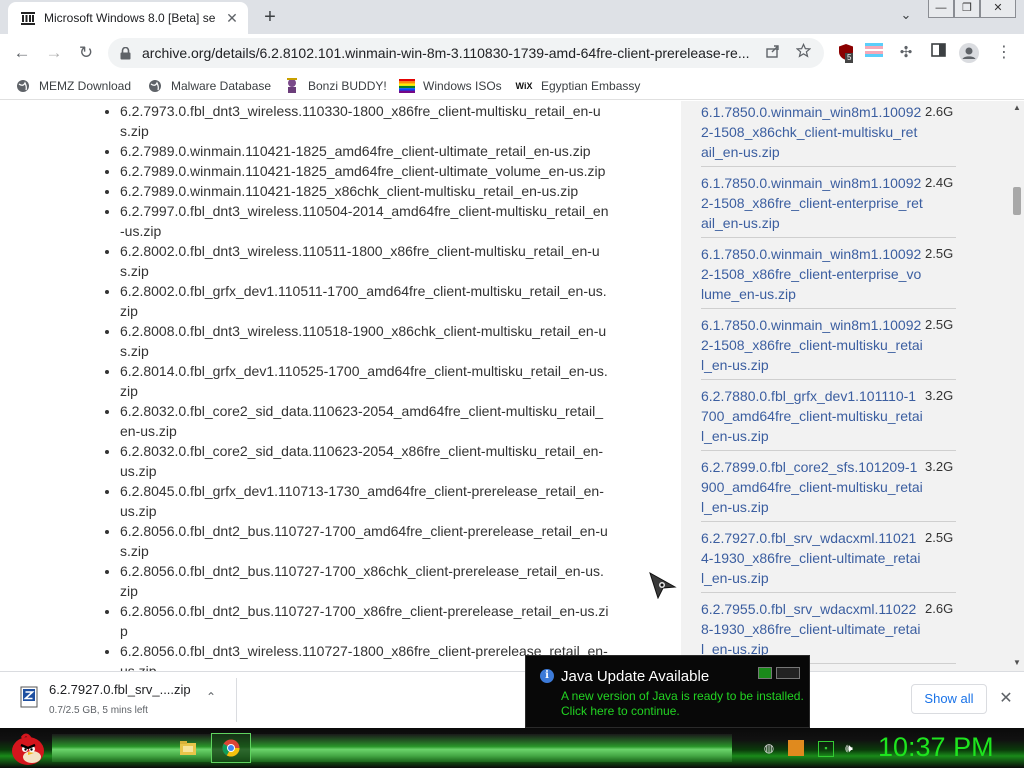 The image size is (1024, 768). Describe the element at coordinates (1017, 386) in the screenshot. I see `page-scrollbar: ▲ ▼` at that location.